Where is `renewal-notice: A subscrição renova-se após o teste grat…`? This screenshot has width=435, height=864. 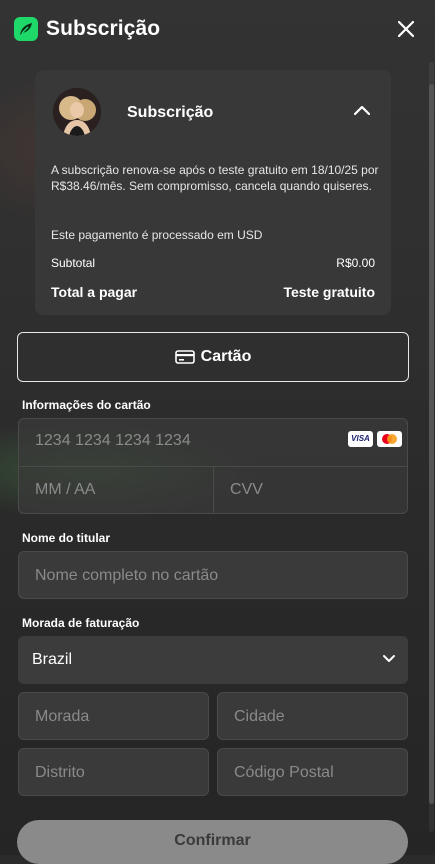
renewal-notice: A subscrição renova-se após o teste grat… is located at coordinates (215, 178).